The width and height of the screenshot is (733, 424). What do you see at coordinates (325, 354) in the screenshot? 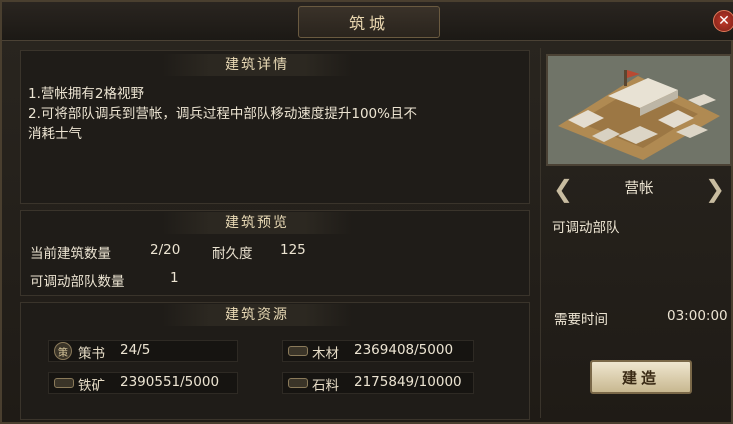
I see `resource-label: 木材` at bounding box center [325, 354].